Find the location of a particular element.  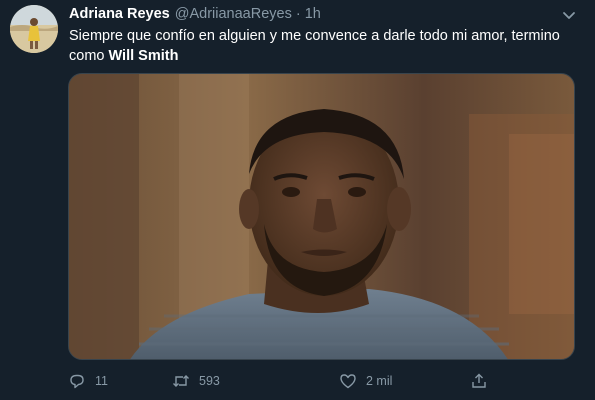

reply-icon is located at coordinates (77, 381).